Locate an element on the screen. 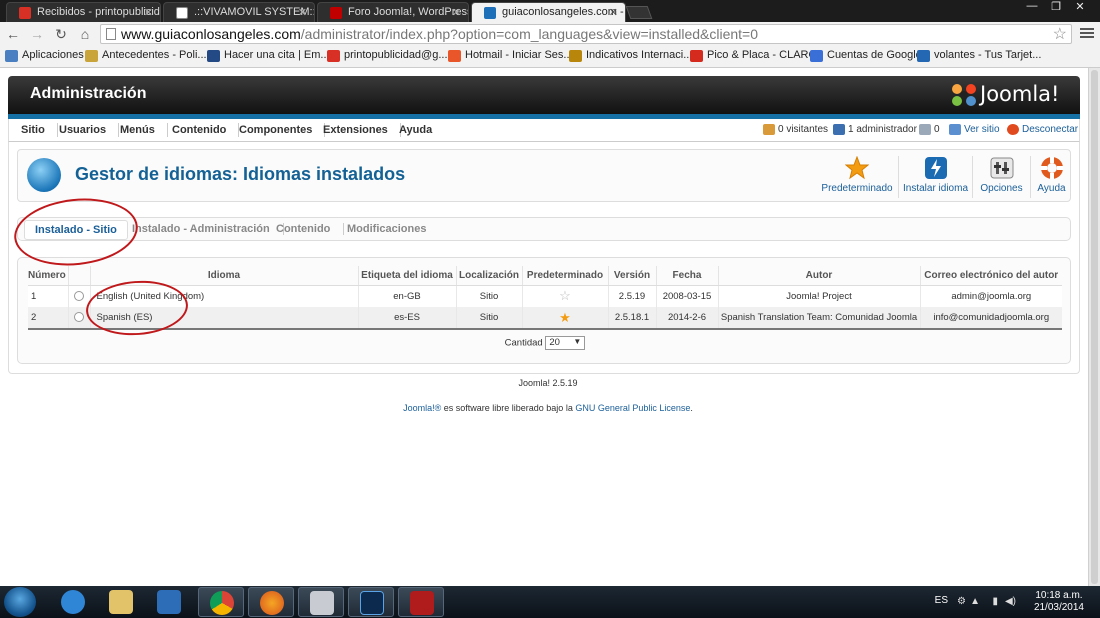 This screenshot has width=1100, height=618. col-tag: Etiqueta del idioma is located at coordinates (407, 276).